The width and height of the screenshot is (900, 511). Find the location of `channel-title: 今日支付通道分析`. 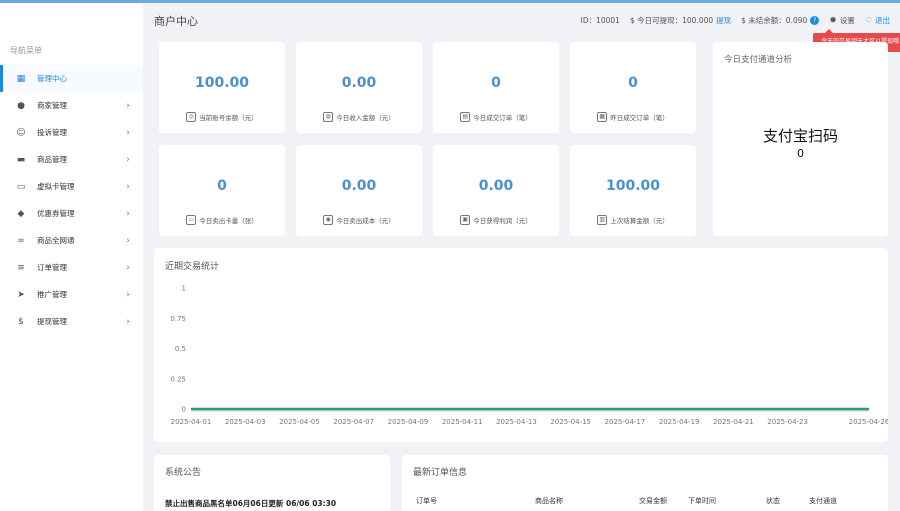

channel-title: 今日支付通道分析 is located at coordinates (758, 60).